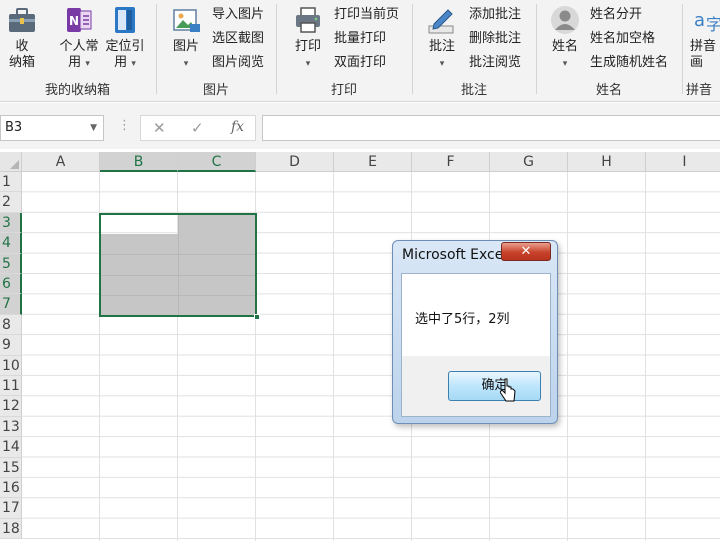 The width and height of the screenshot is (720, 541). I want to click on formula-input, so click(491, 128).